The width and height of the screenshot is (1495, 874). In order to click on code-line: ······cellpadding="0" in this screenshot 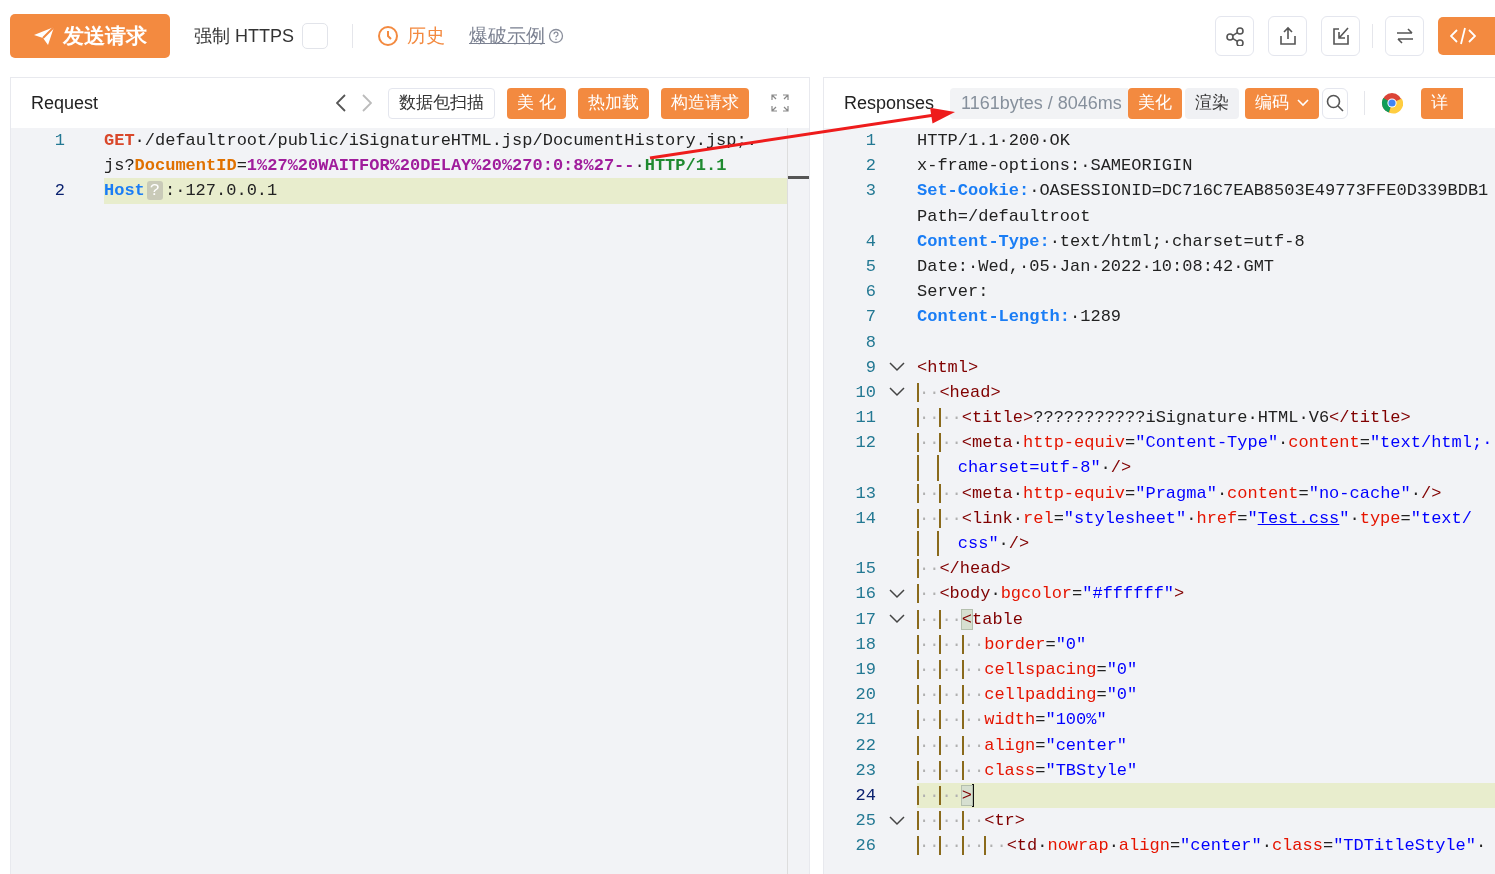, I will do `click(1028, 695)`.